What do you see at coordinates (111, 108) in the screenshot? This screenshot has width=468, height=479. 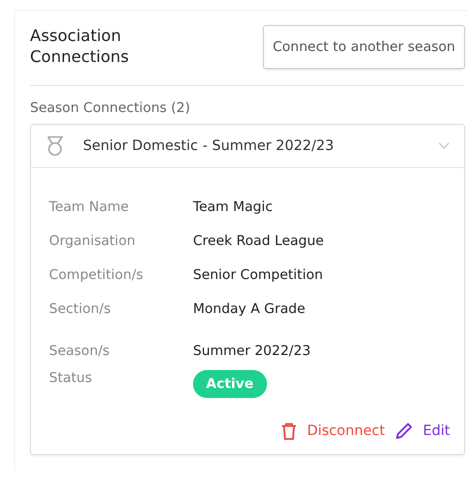 I see `subsection-title: Season Connections (2)` at bounding box center [111, 108].